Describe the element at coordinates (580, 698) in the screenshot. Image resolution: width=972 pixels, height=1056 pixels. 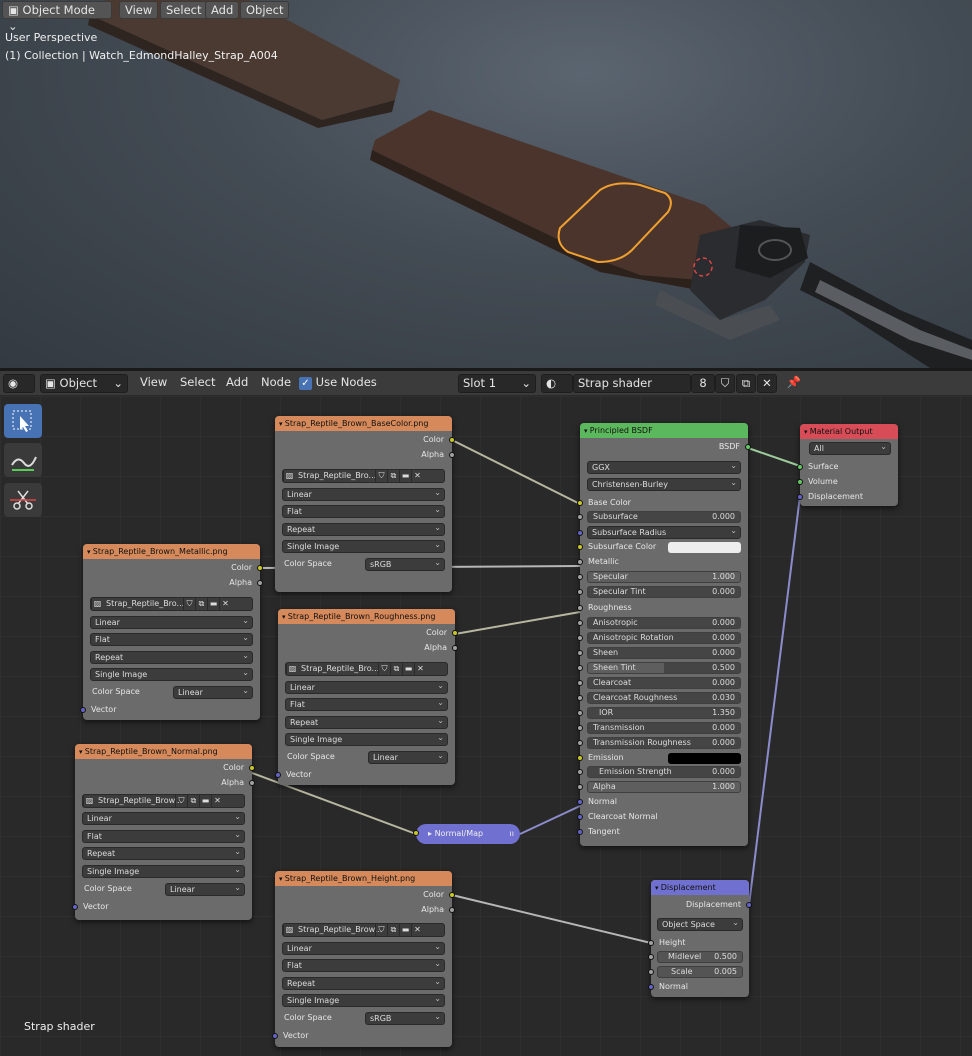
I see `in-socket-clearcoat-roughness` at that location.